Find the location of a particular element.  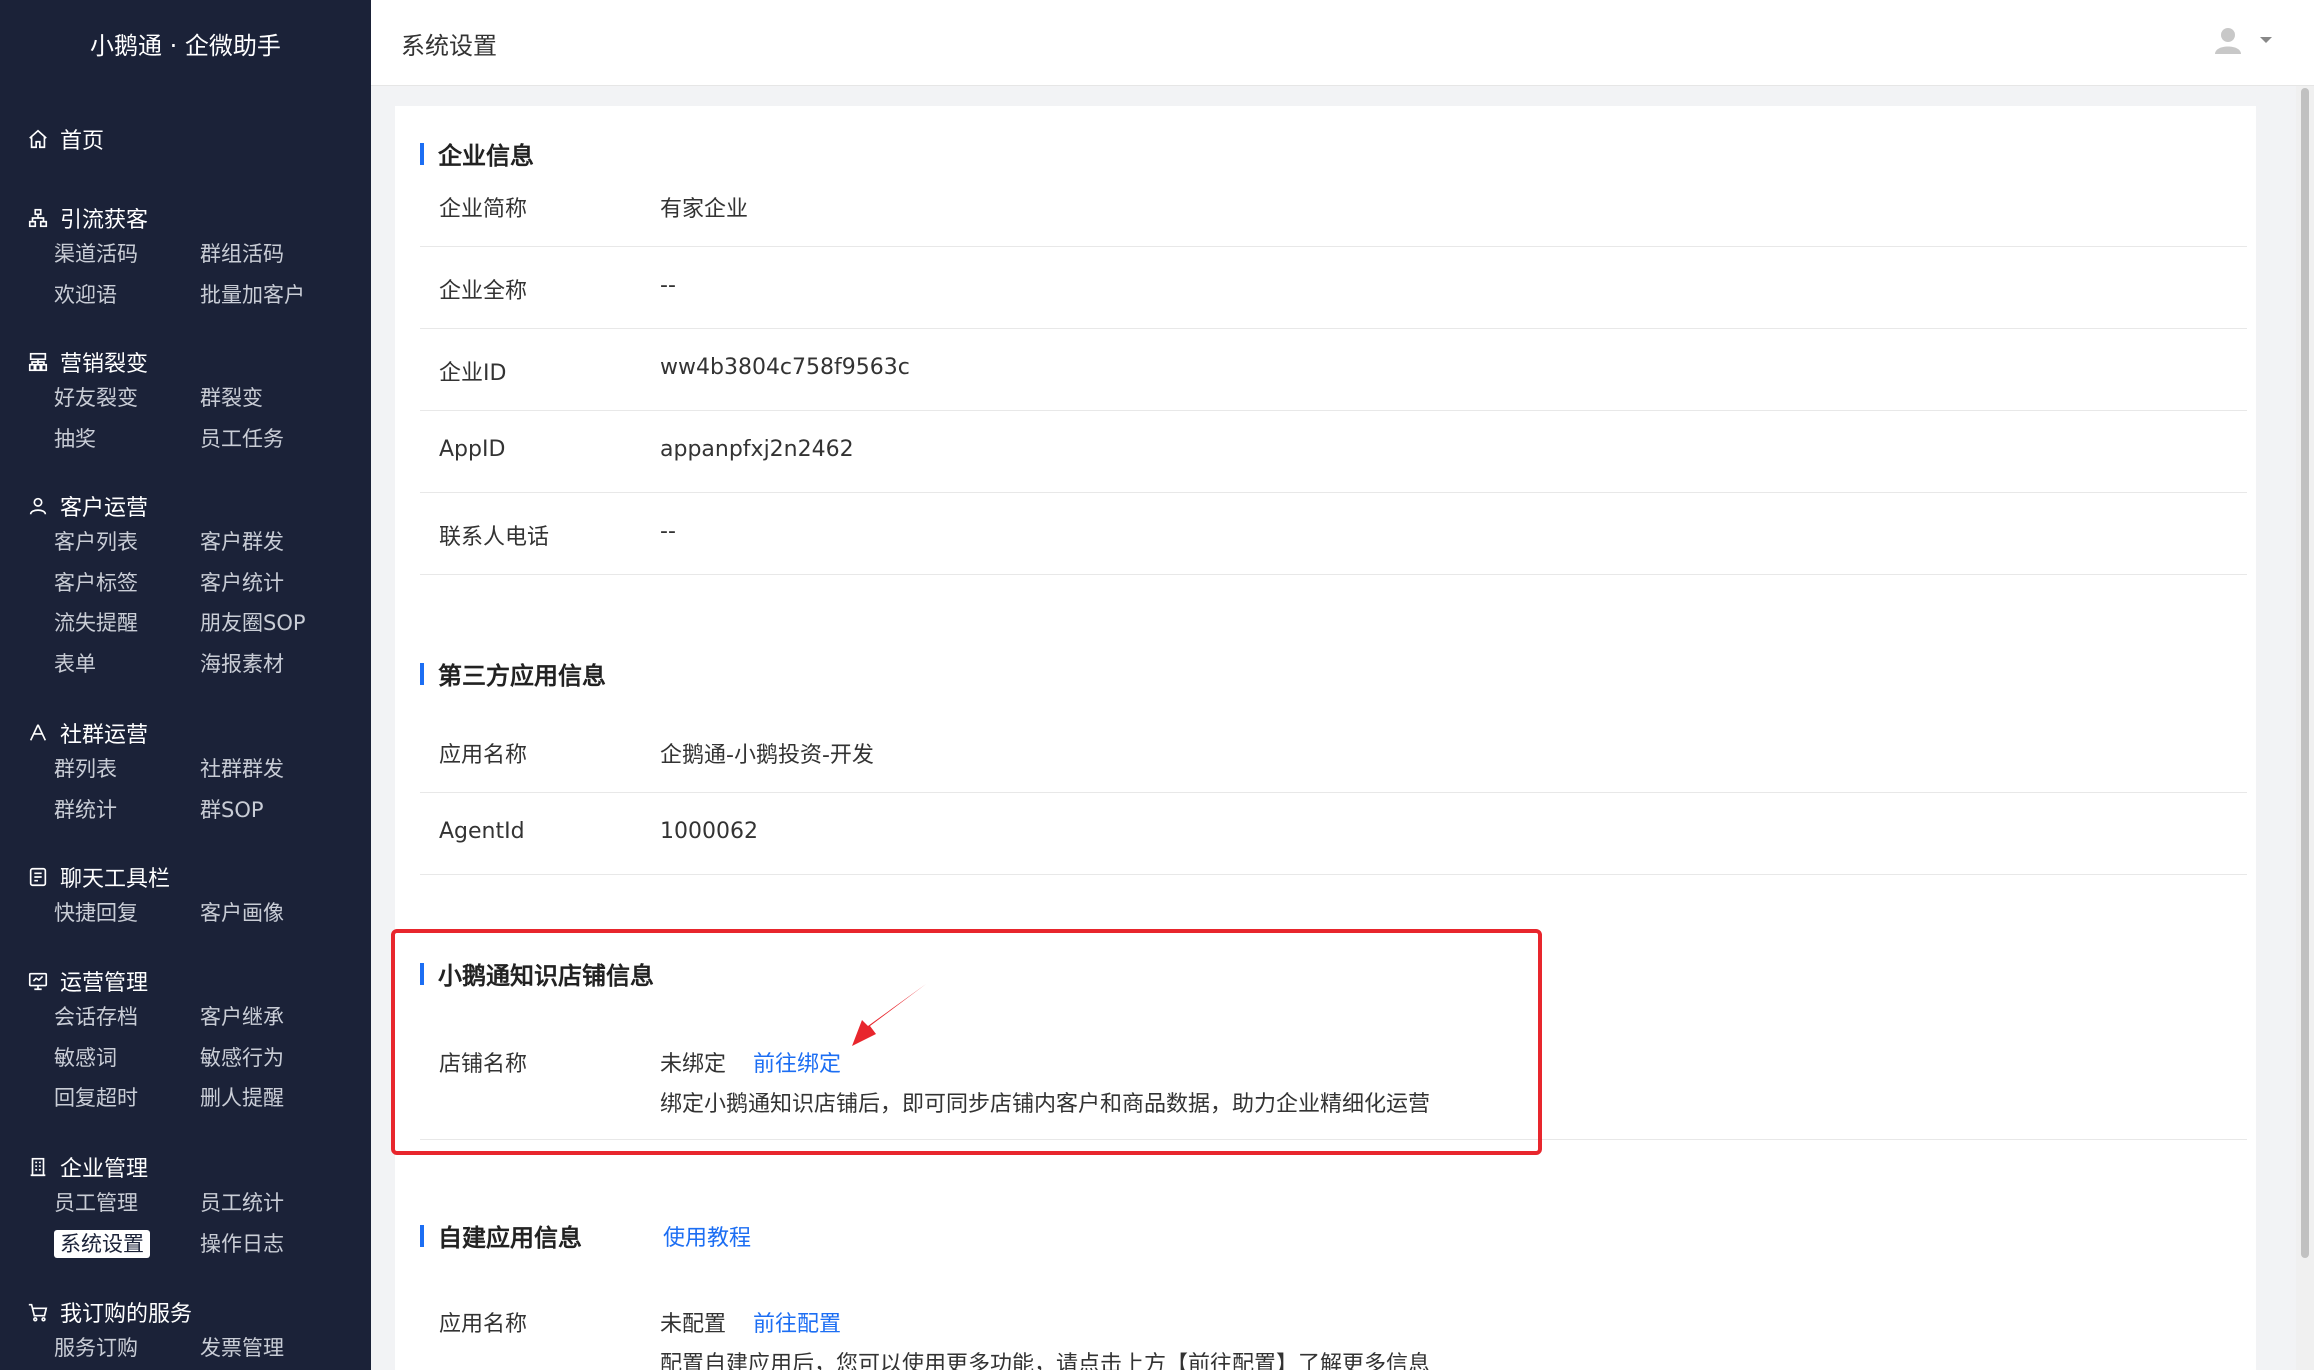

sidebar-group-community: 社群运营 群列表 社群群发 群统计 群SOP is located at coordinates (191, 773).